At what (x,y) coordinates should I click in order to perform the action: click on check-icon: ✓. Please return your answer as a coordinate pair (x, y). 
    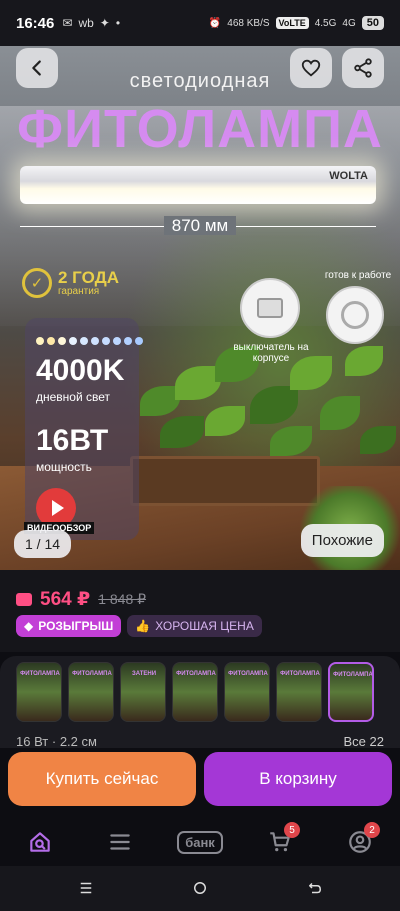
    Looking at the image, I should click on (37, 283).